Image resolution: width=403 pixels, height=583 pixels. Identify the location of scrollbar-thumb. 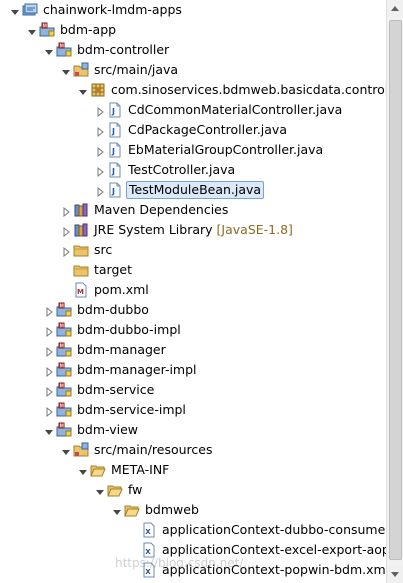
(395, 290).